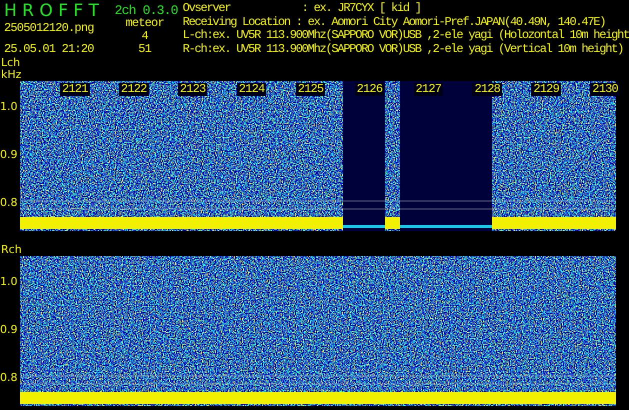 Image resolution: width=629 pixels, height=410 pixels. Describe the element at coordinates (133, 89) in the screenshot. I see `time-label: 2122` at that location.